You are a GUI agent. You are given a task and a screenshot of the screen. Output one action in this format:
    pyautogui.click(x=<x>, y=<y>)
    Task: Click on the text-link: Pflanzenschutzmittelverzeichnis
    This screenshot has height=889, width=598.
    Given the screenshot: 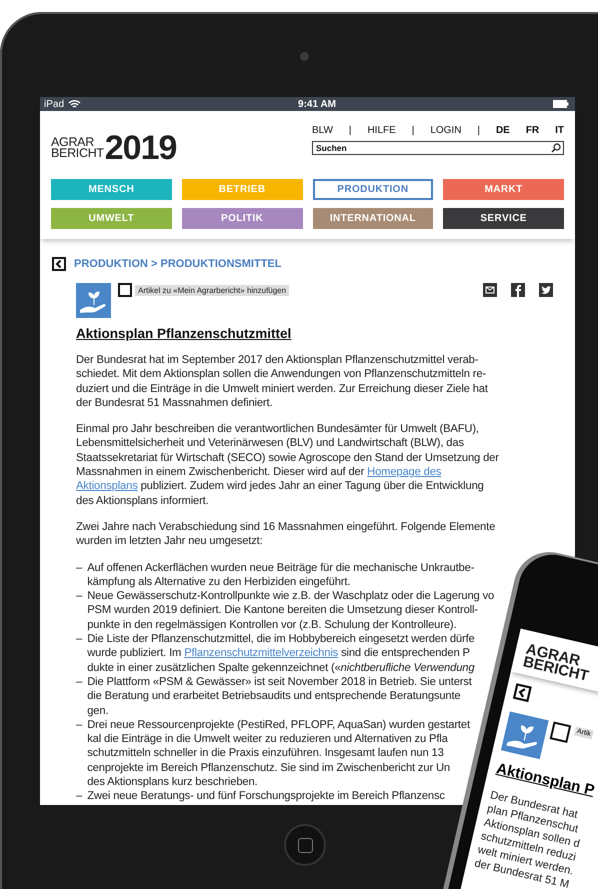 What is the action you would take?
    pyautogui.click(x=261, y=653)
    